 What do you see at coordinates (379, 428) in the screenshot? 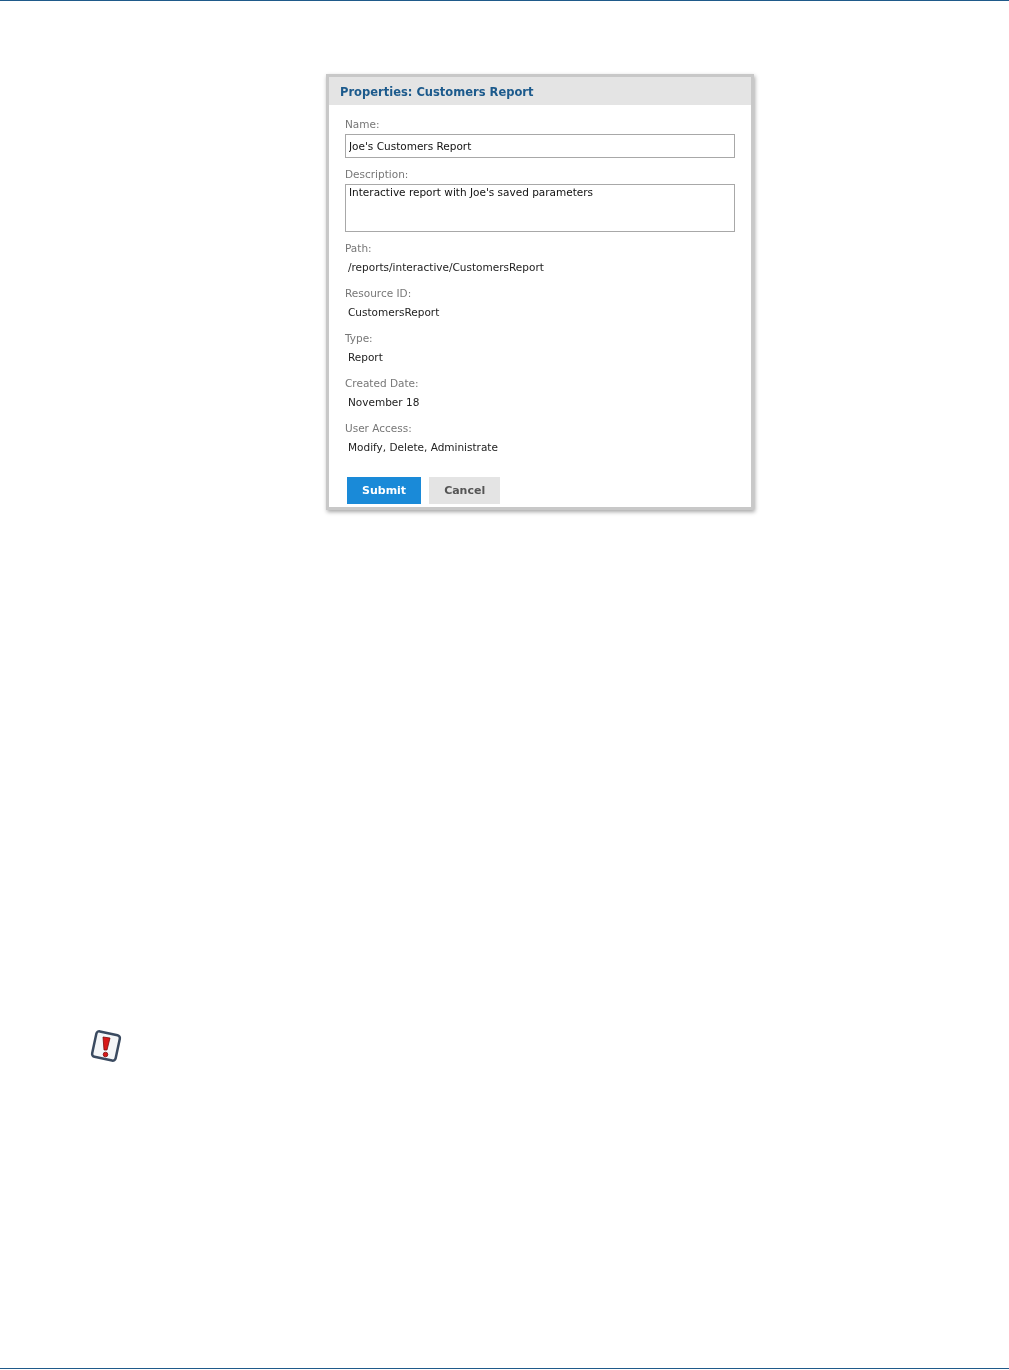
I see `field-label: User Access:` at bounding box center [379, 428].